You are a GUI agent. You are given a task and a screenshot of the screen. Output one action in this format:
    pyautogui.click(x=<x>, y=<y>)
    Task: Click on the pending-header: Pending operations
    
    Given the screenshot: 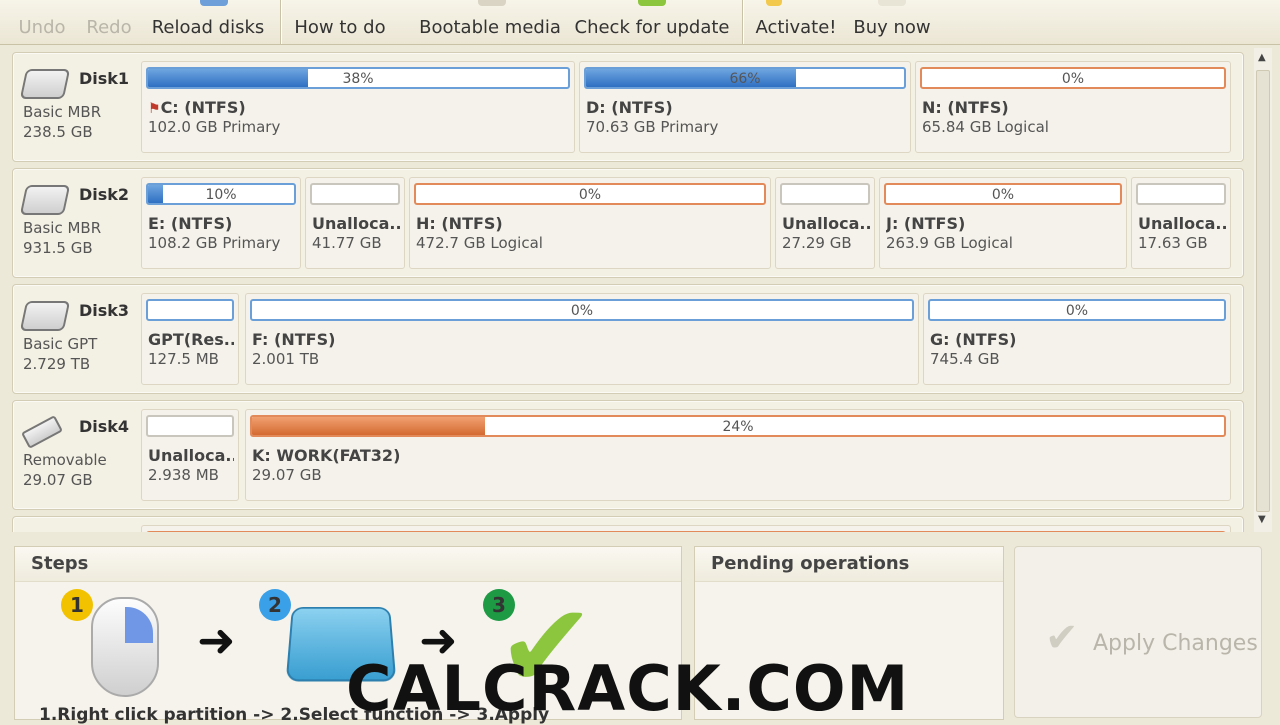 What is the action you would take?
    pyautogui.click(x=849, y=564)
    